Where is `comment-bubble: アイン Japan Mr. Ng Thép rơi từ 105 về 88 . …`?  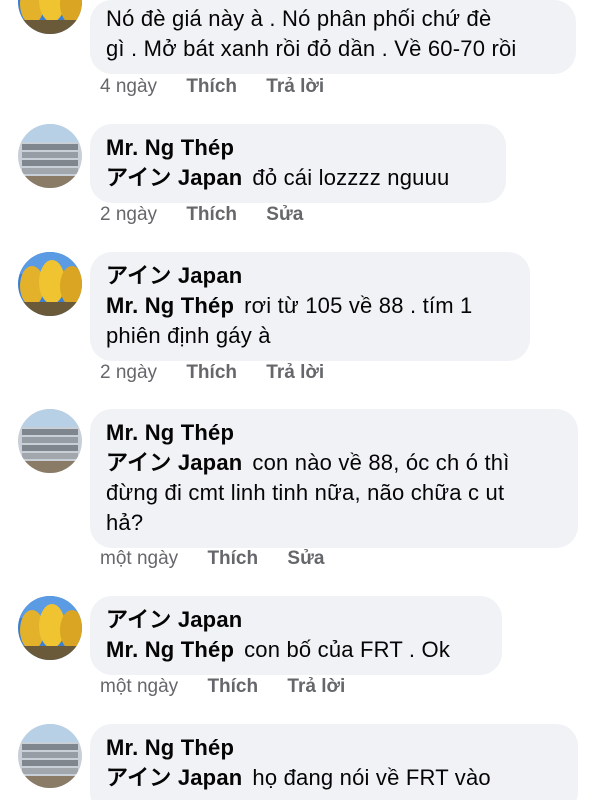 comment-bubble: アイン Japan Mr. Ng Thép rơi từ 105 về 88 . … is located at coordinates (310, 306).